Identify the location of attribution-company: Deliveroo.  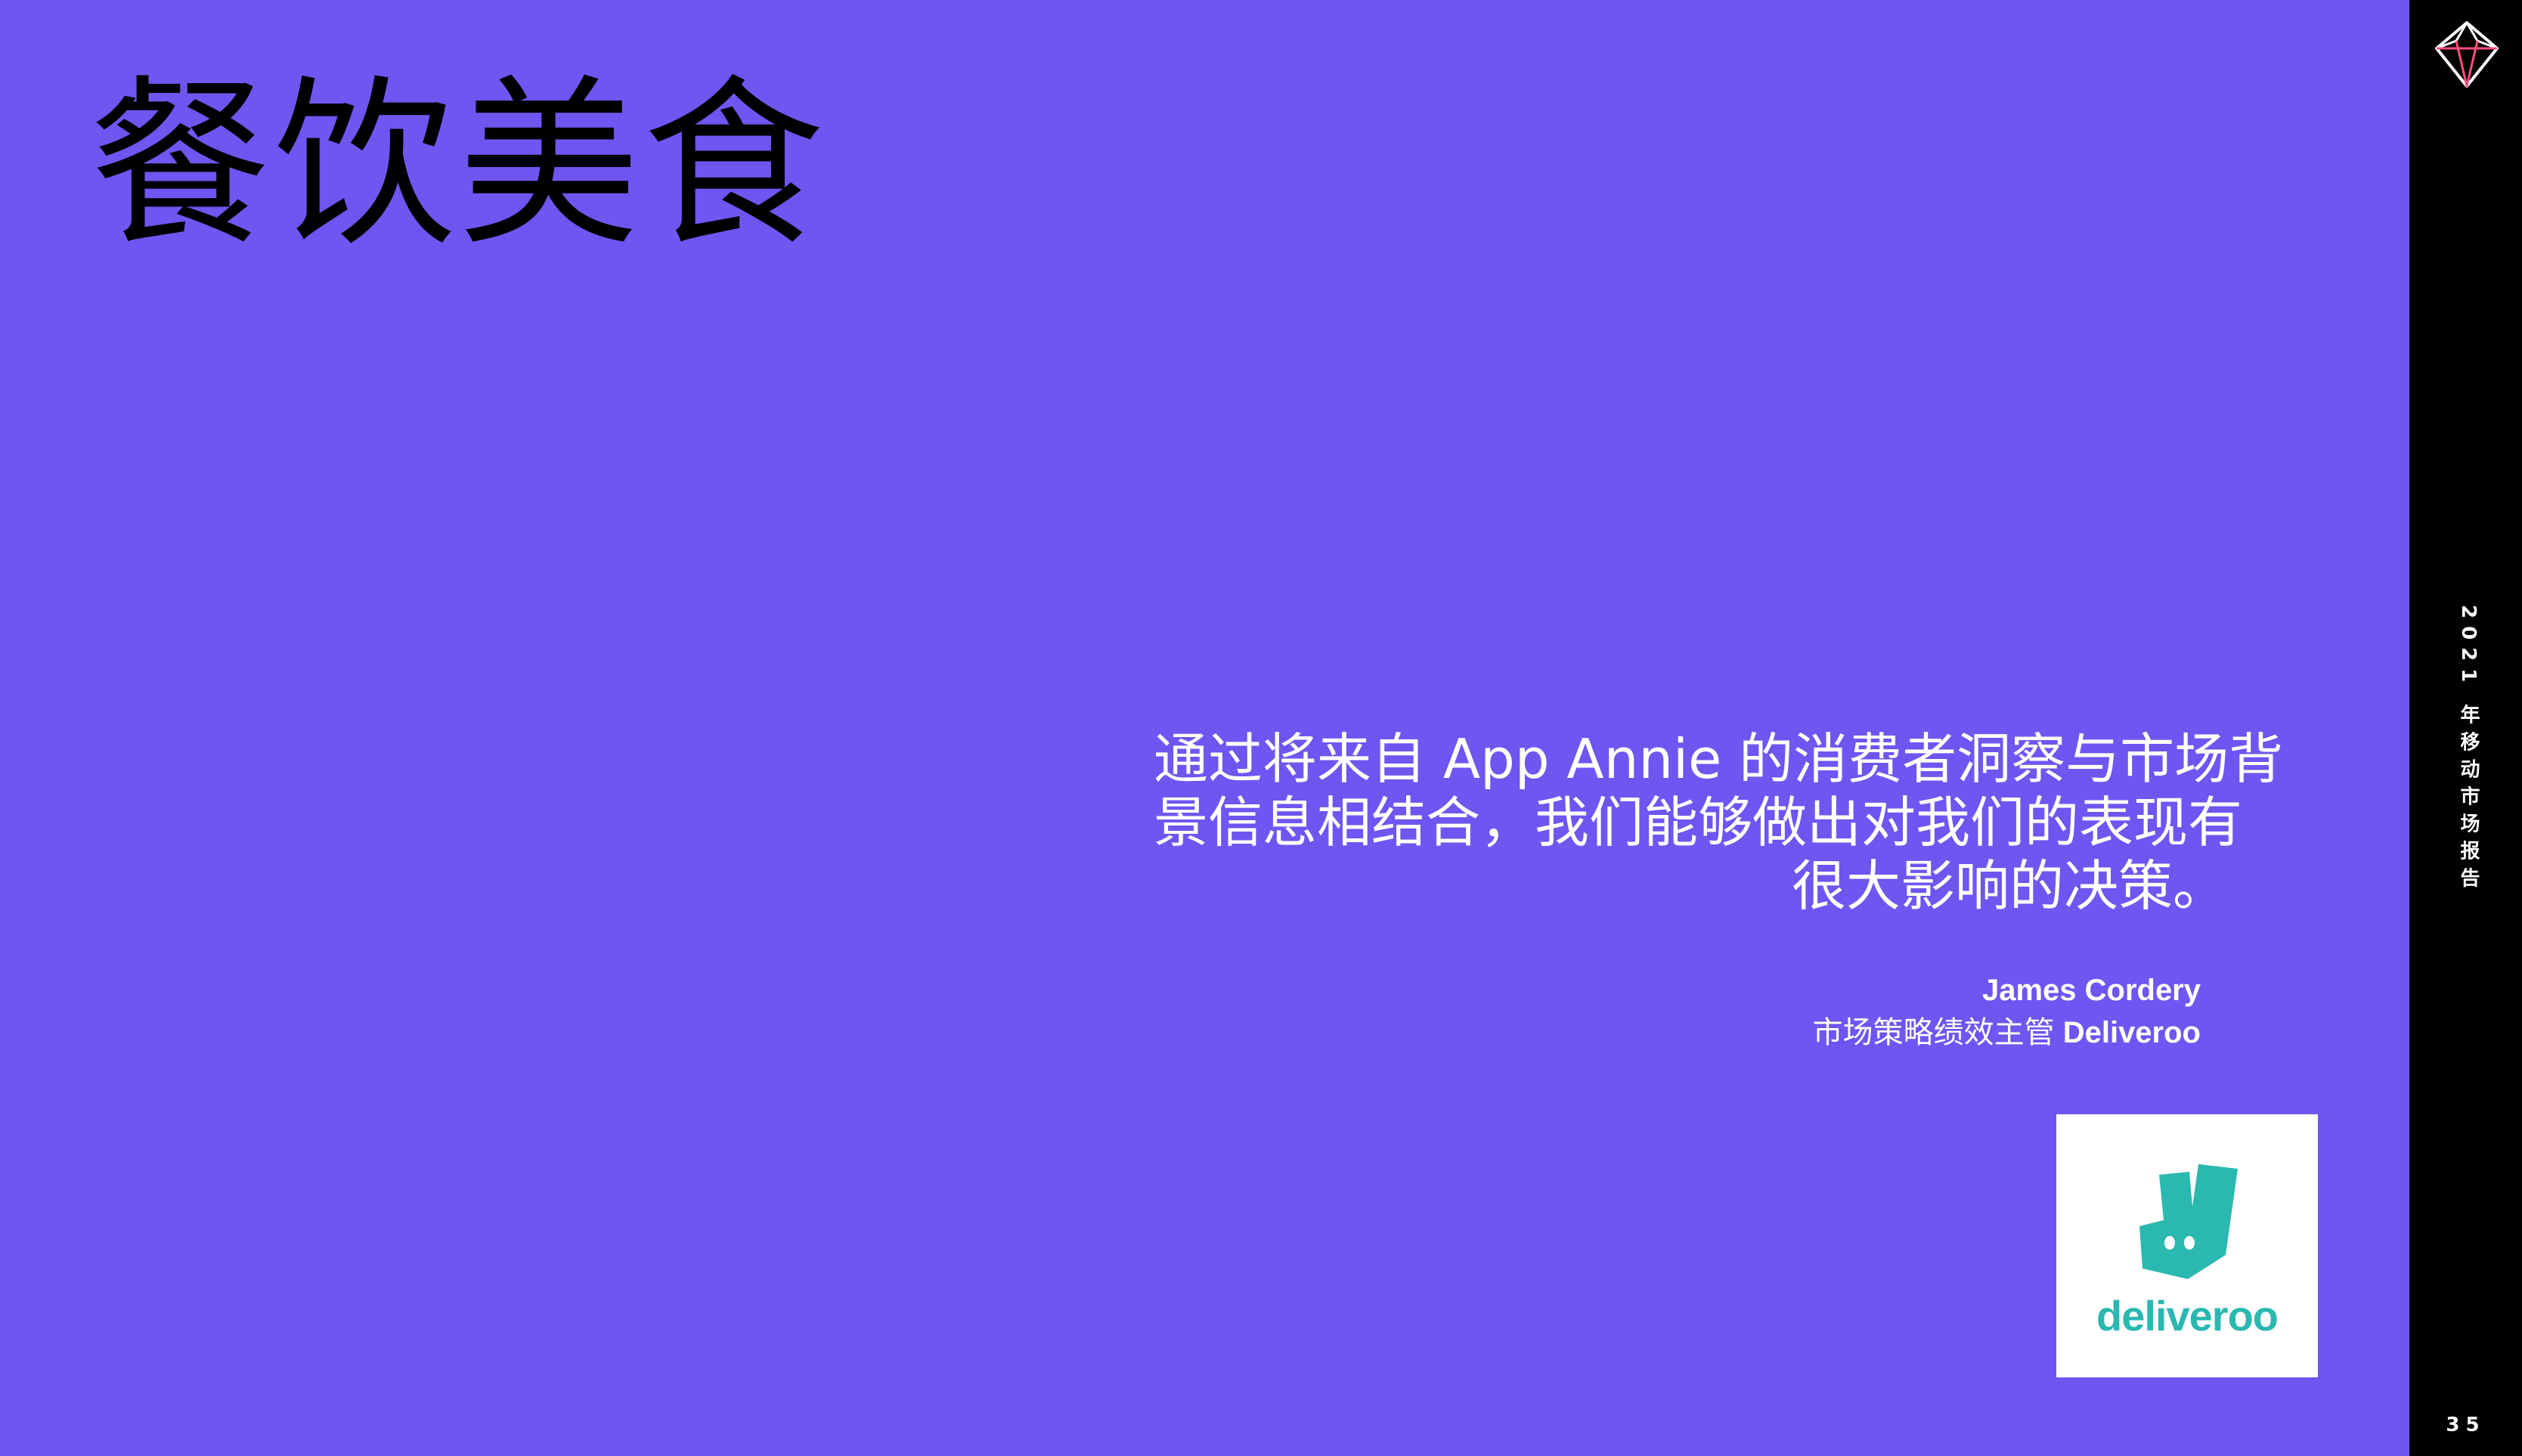
(2131, 1032).